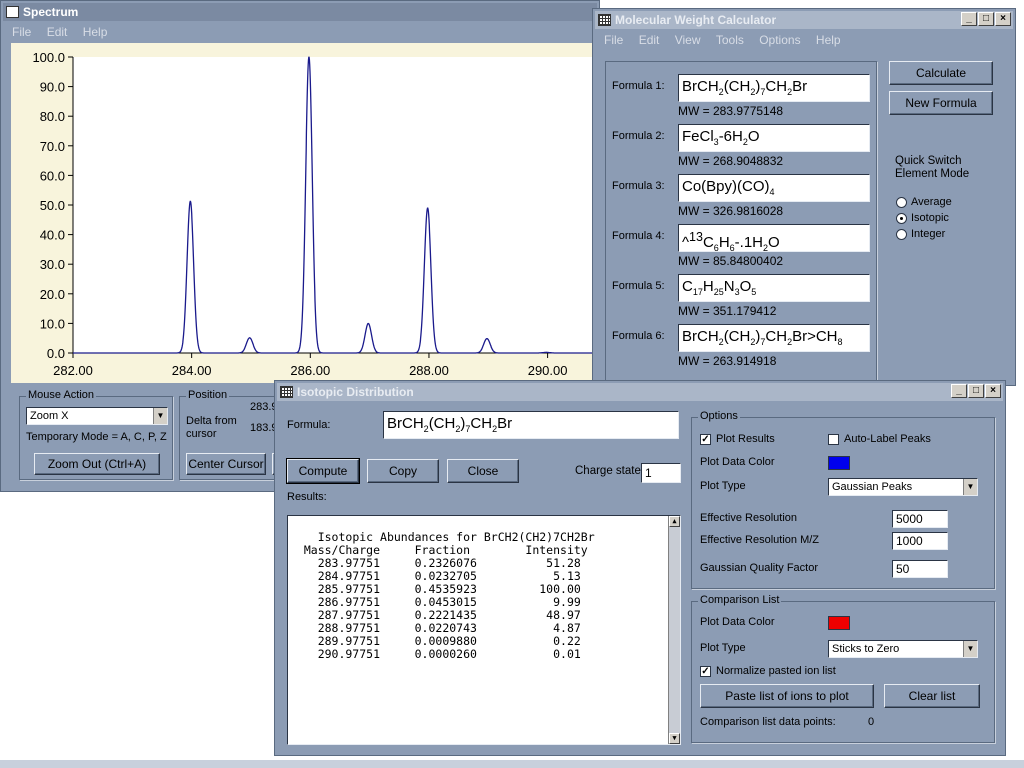  I want to click on y-tick-label: 10.0, so click(52, 323).